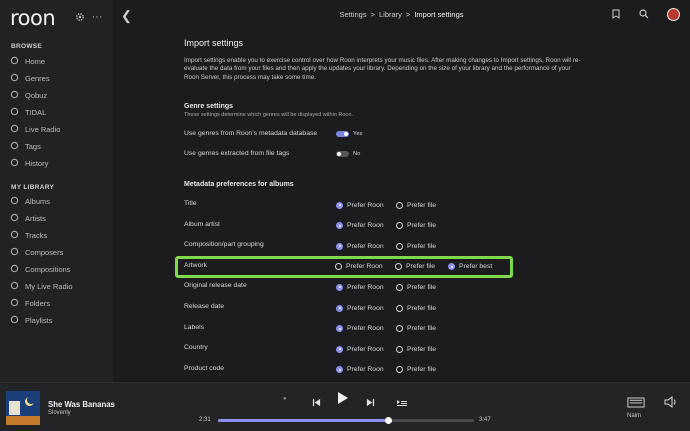 This screenshot has height=431, width=690. I want to click on sidebar-item-tracks: Tracks, so click(28, 235).